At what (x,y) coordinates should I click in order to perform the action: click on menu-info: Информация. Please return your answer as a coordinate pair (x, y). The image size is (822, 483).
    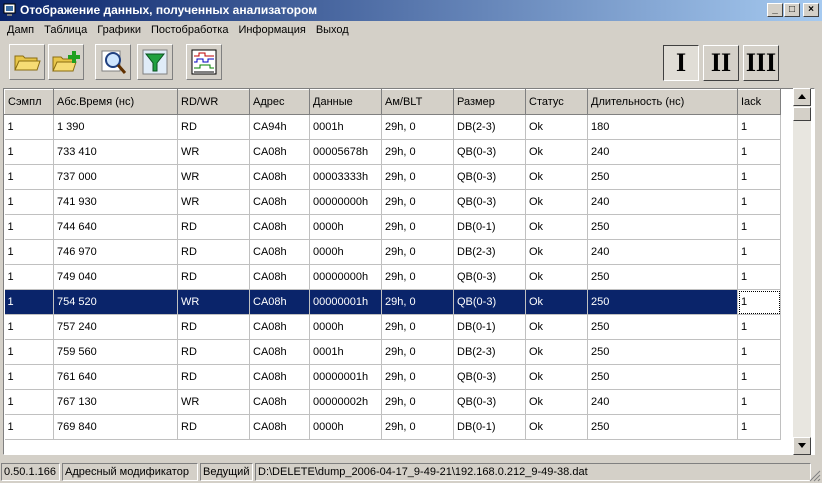
    Looking at the image, I should click on (271, 30).